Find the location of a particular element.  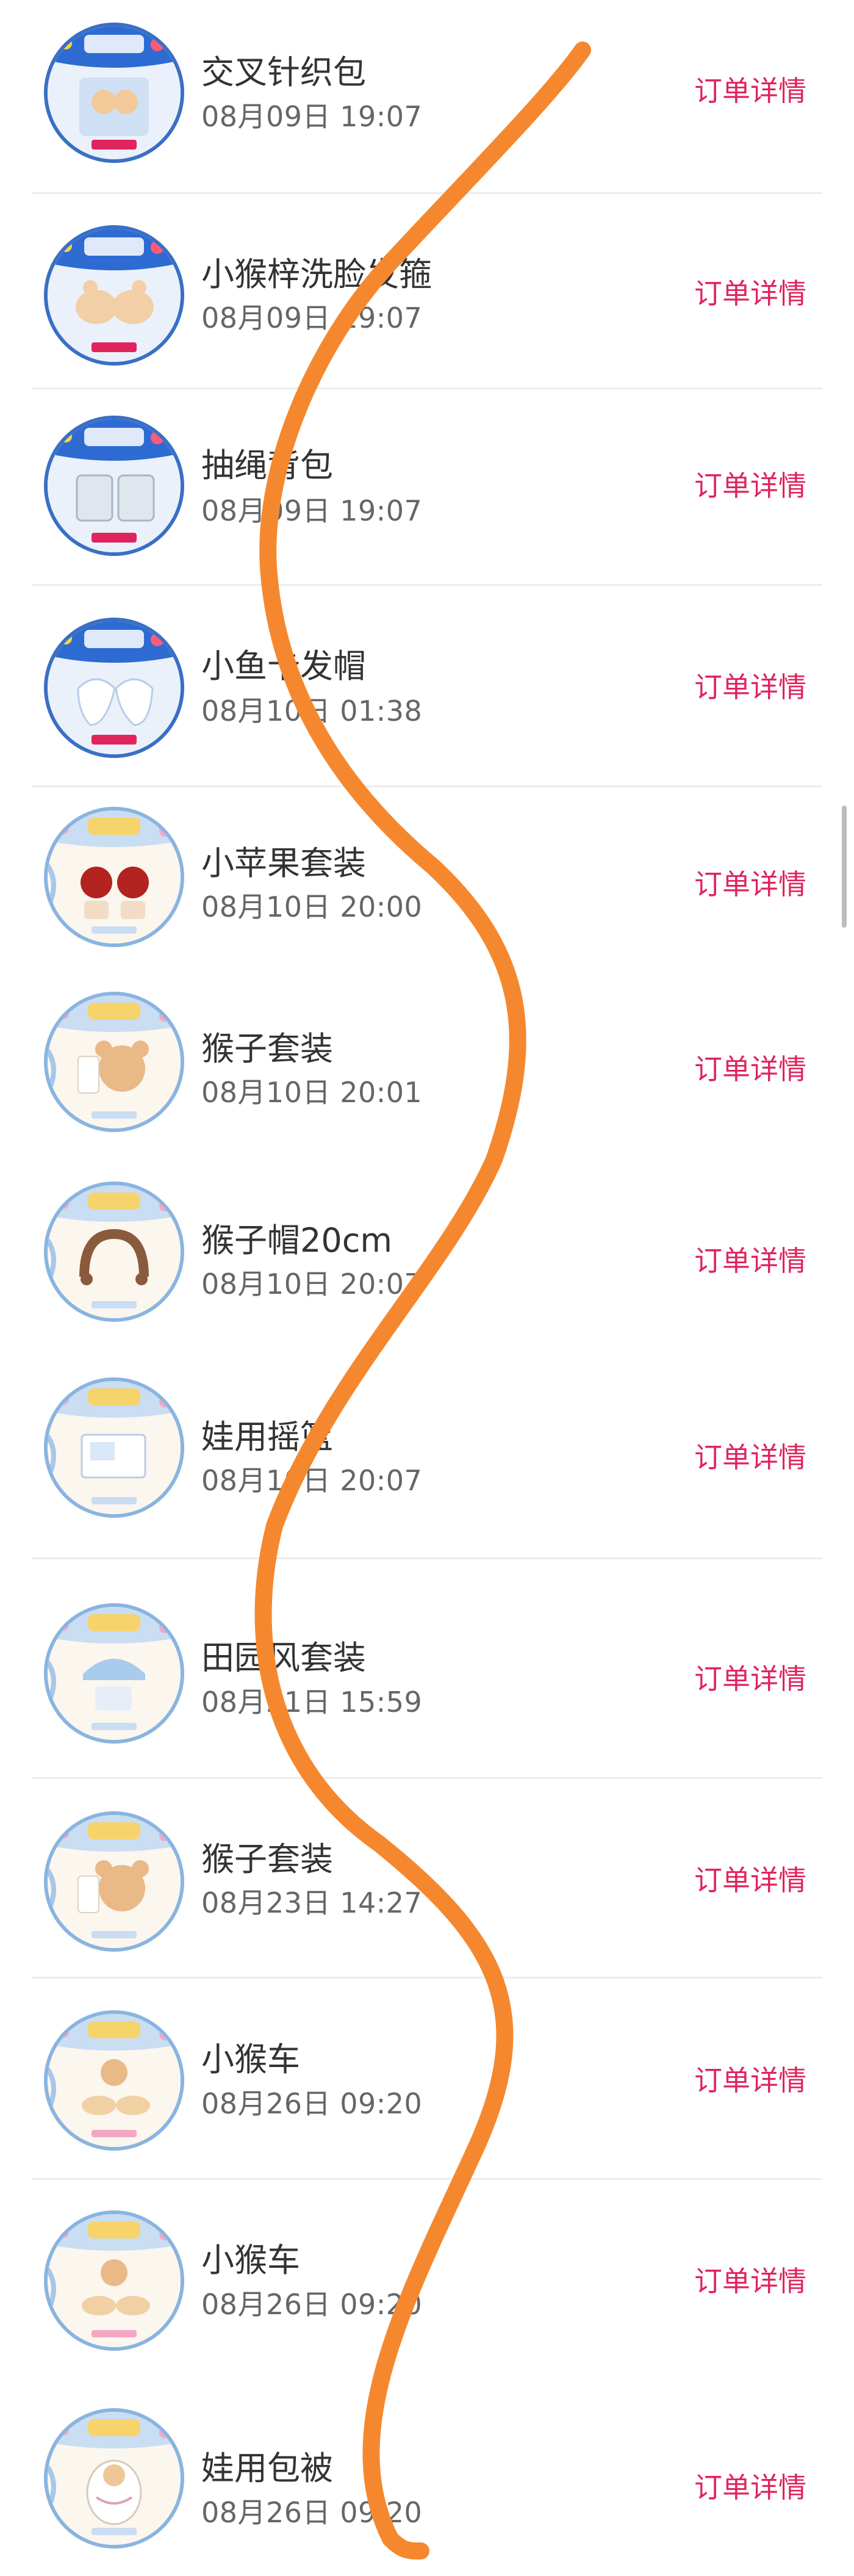

order-row: 田园风套装 08月21日 15:59 订单详情 is located at coordinates (427, 1670).